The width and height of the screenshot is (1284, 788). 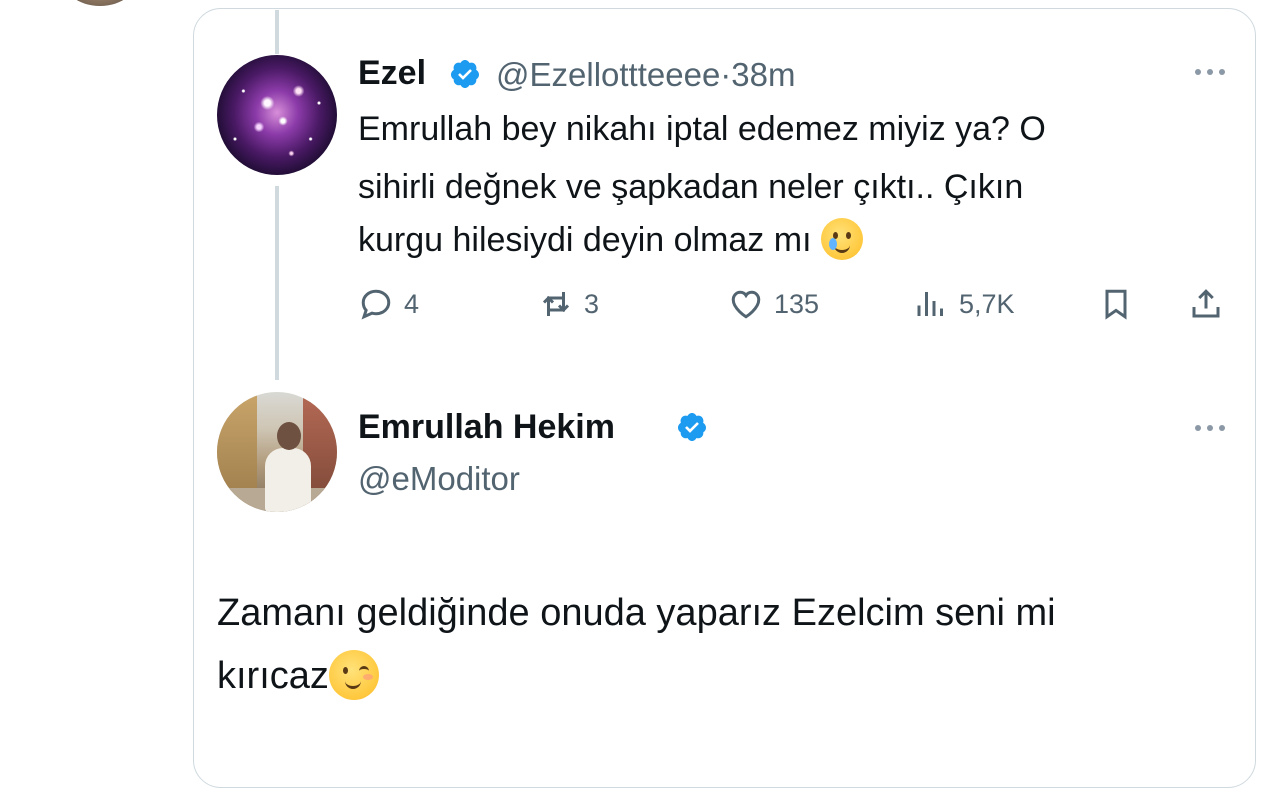 I want to click on avatar-emrullah, so click(x=277, y=452).